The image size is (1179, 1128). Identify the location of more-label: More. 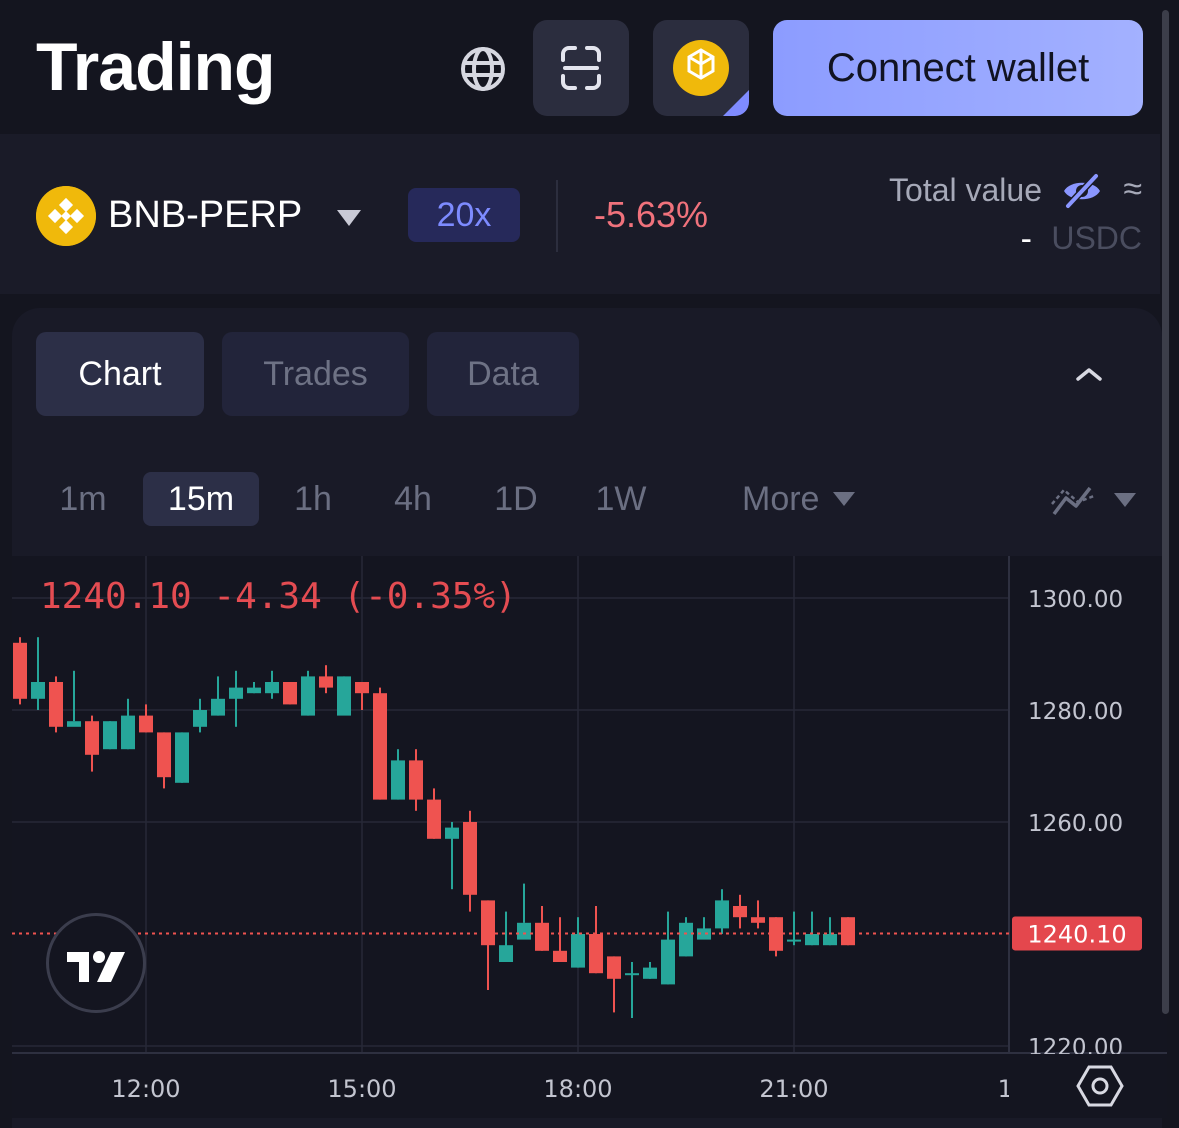
(781, 498).